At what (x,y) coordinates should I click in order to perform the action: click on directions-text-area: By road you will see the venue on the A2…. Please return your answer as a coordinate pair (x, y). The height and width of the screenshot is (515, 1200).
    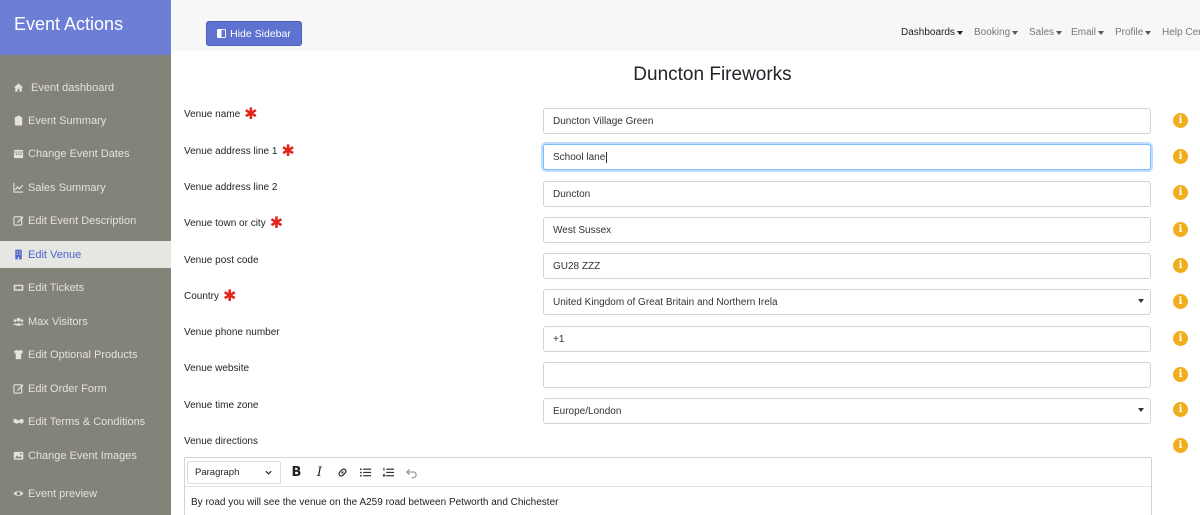
    Looking at the image, I should click on (668, 501).